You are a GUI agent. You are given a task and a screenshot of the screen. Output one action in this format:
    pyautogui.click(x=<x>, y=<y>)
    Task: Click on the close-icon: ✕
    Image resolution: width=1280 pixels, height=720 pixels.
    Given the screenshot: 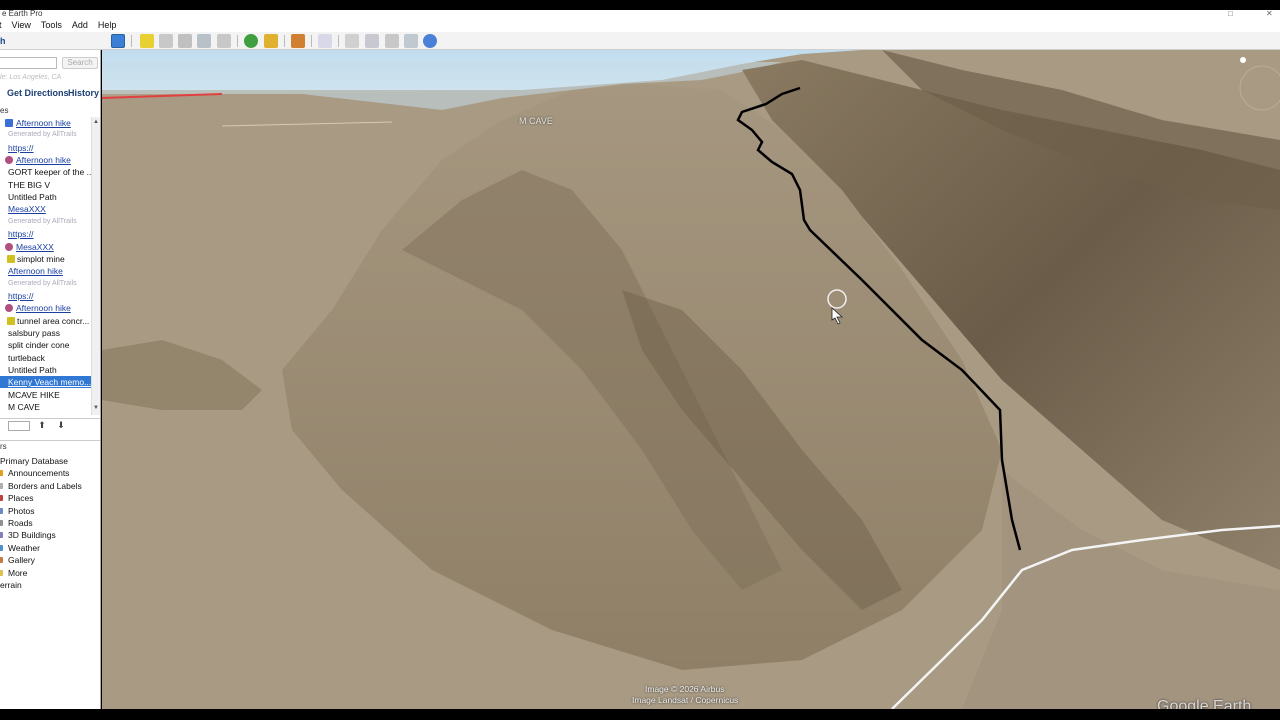 What is the action you would take?
    pyautogui.click(x=1269, y=14)
    